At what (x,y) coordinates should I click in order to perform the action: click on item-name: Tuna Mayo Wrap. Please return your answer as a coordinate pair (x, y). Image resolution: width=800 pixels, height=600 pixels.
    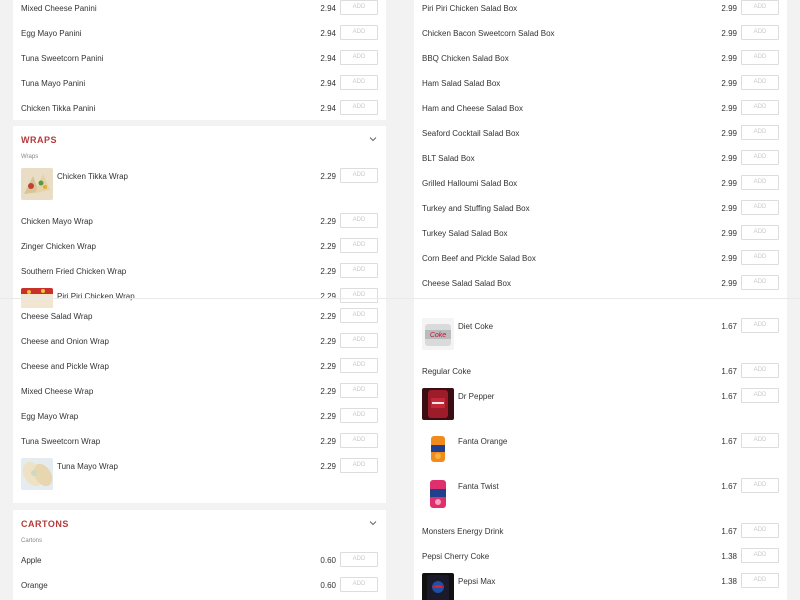
    Looking at the image, I should click on (87, 466).